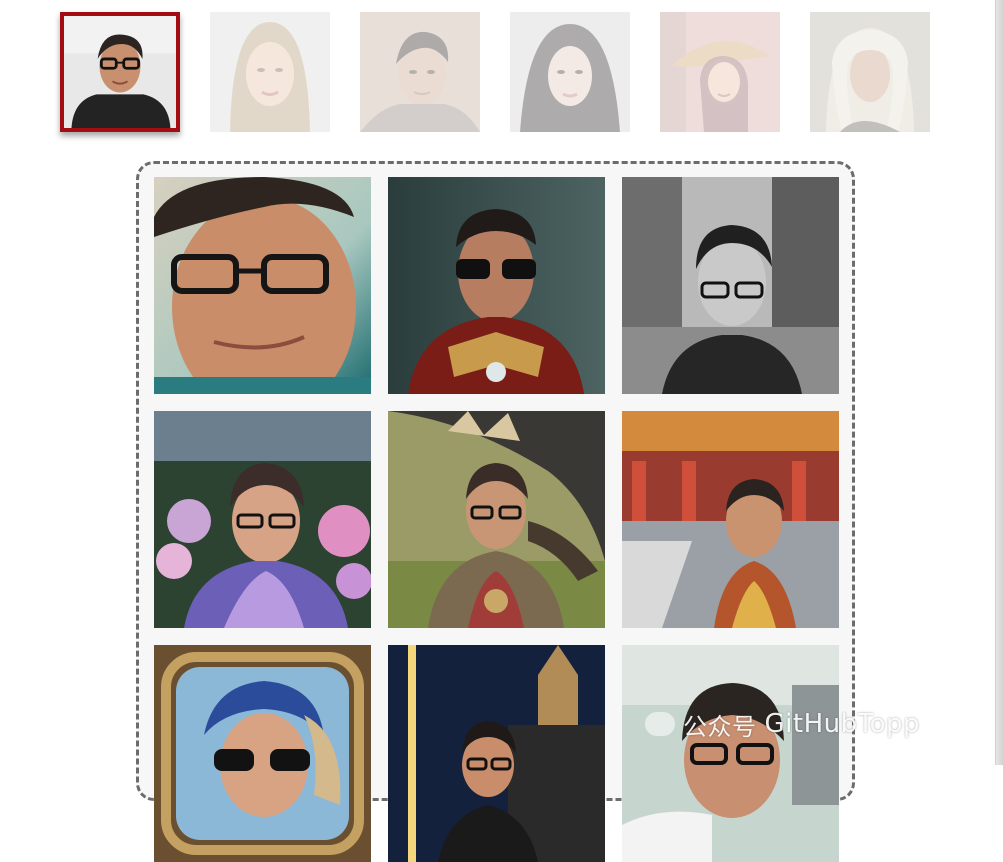 The image size is (1003, 862). What do you see at coordinates (496, 753) in the screenshot?
I see `gallery-image-night-castle` at bounding box center [496, 753].